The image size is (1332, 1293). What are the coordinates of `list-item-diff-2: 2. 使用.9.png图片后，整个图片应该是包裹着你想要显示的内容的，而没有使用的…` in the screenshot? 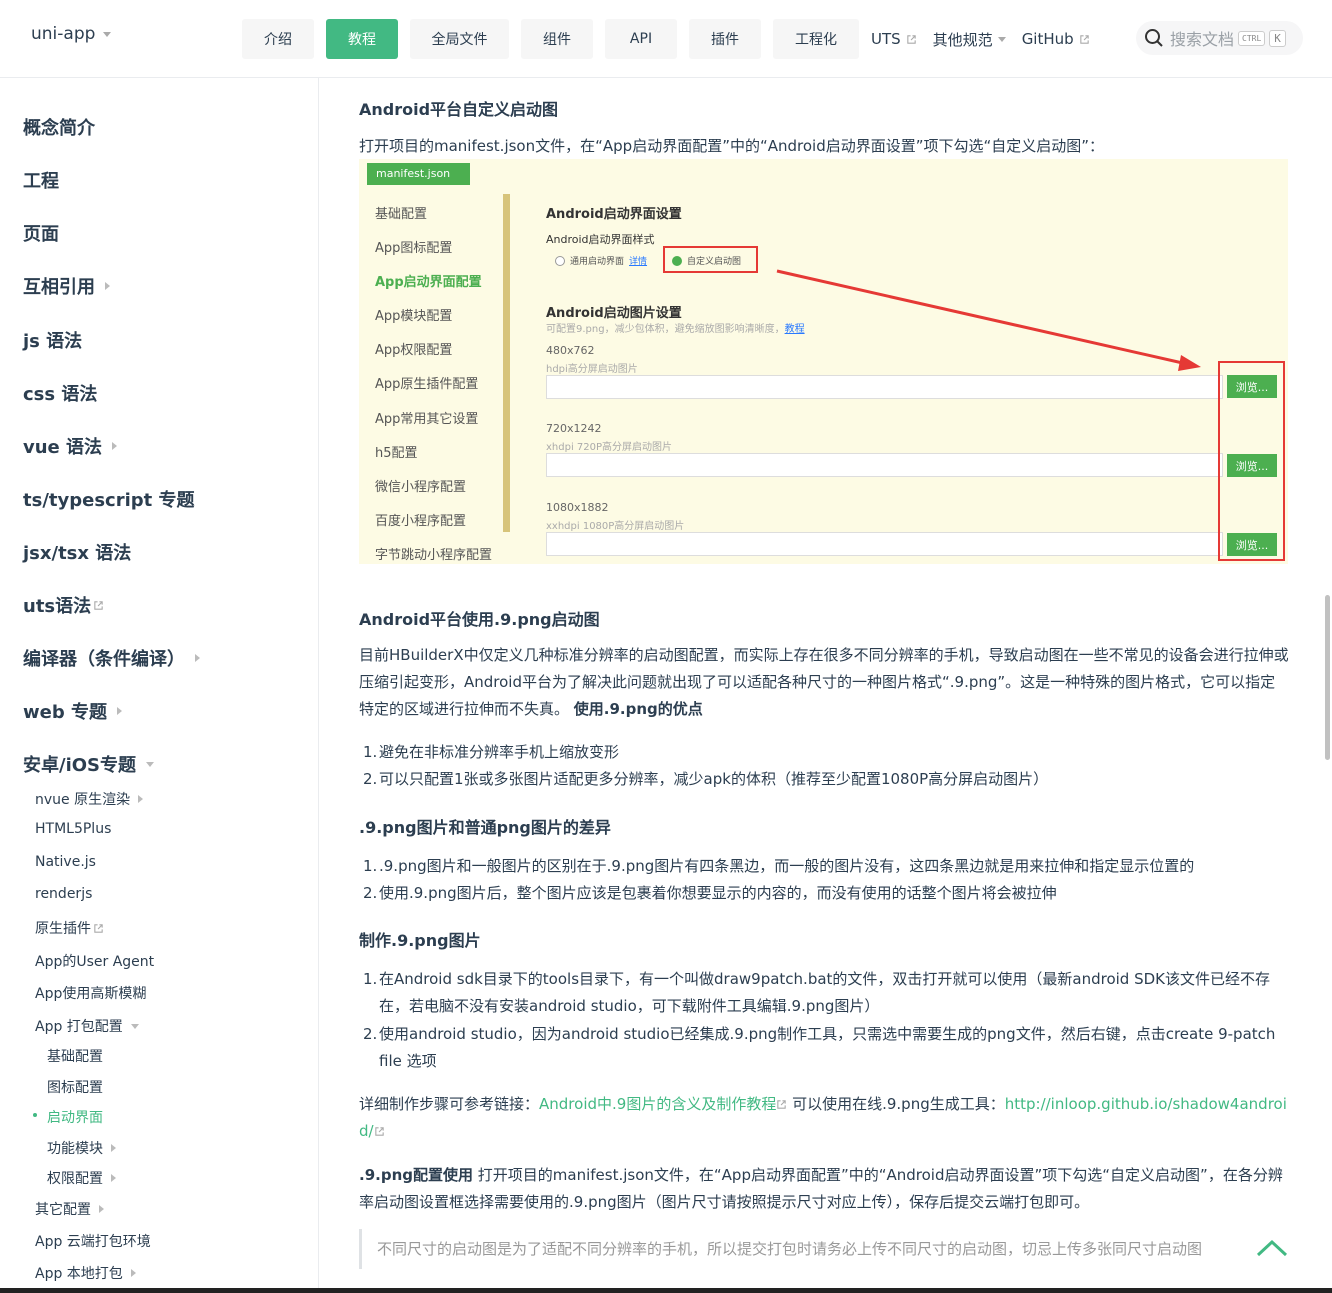 It's located at (710, 893).